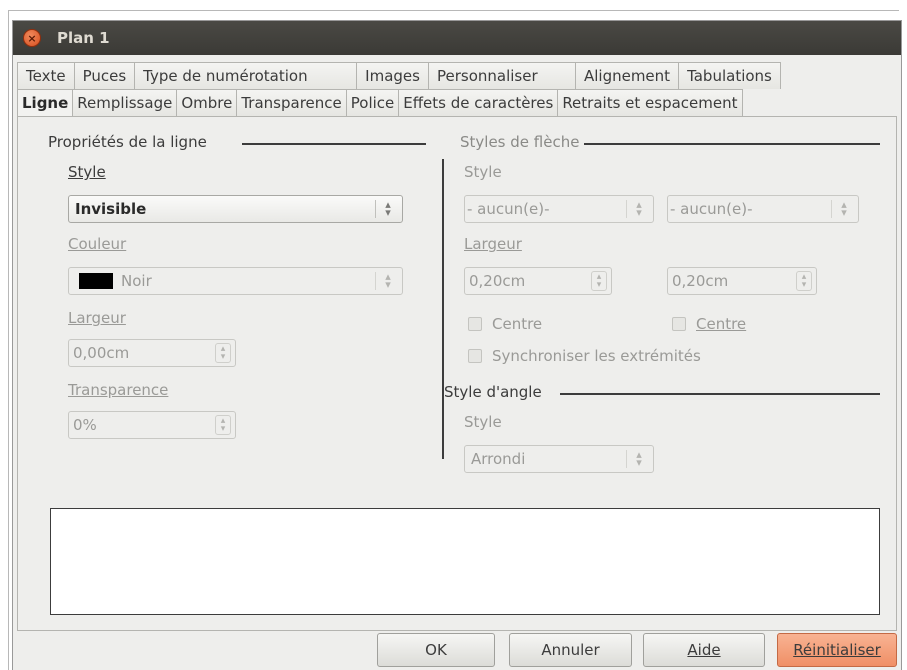 The width and height of the screenshot is (907, 670). What do you see at coordinates (596, 356) in the screenshot?
I see `sync-ends-label: Synchroniser les extrémités` at bounding box center [596, 356].